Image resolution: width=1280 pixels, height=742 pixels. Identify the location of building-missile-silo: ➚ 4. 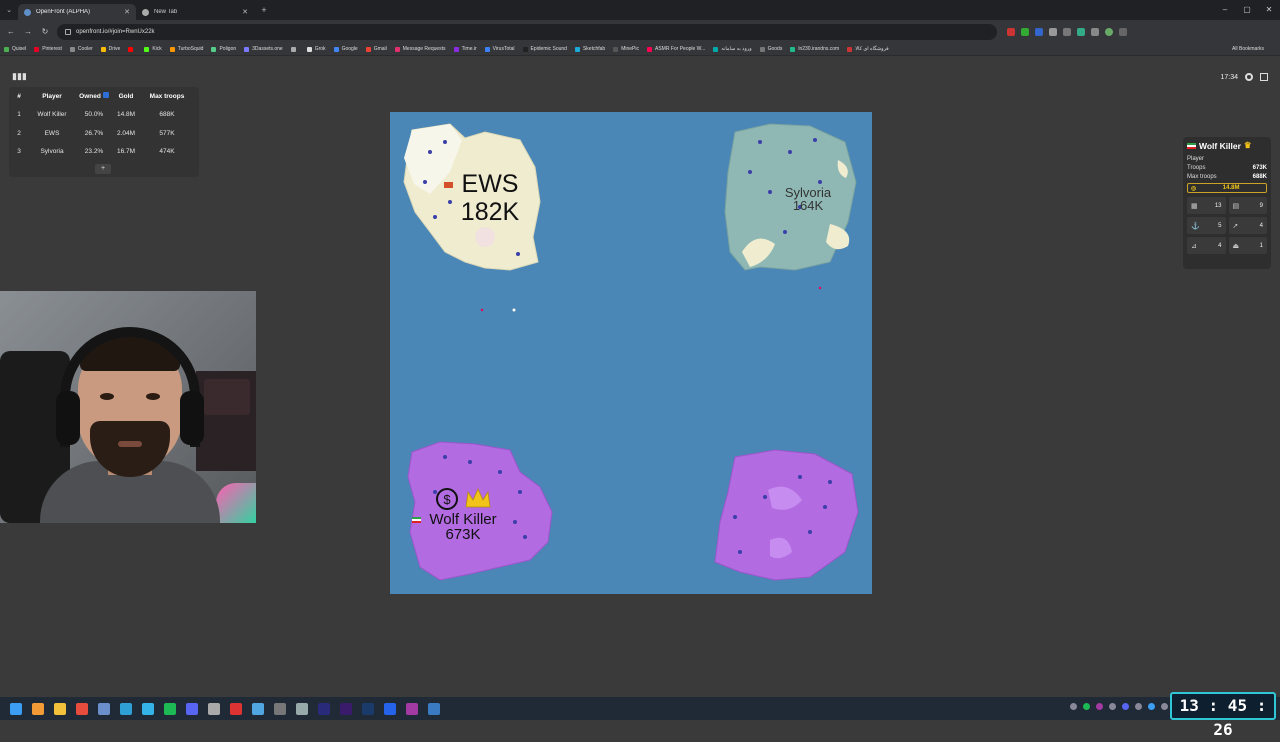
(1247, 225).